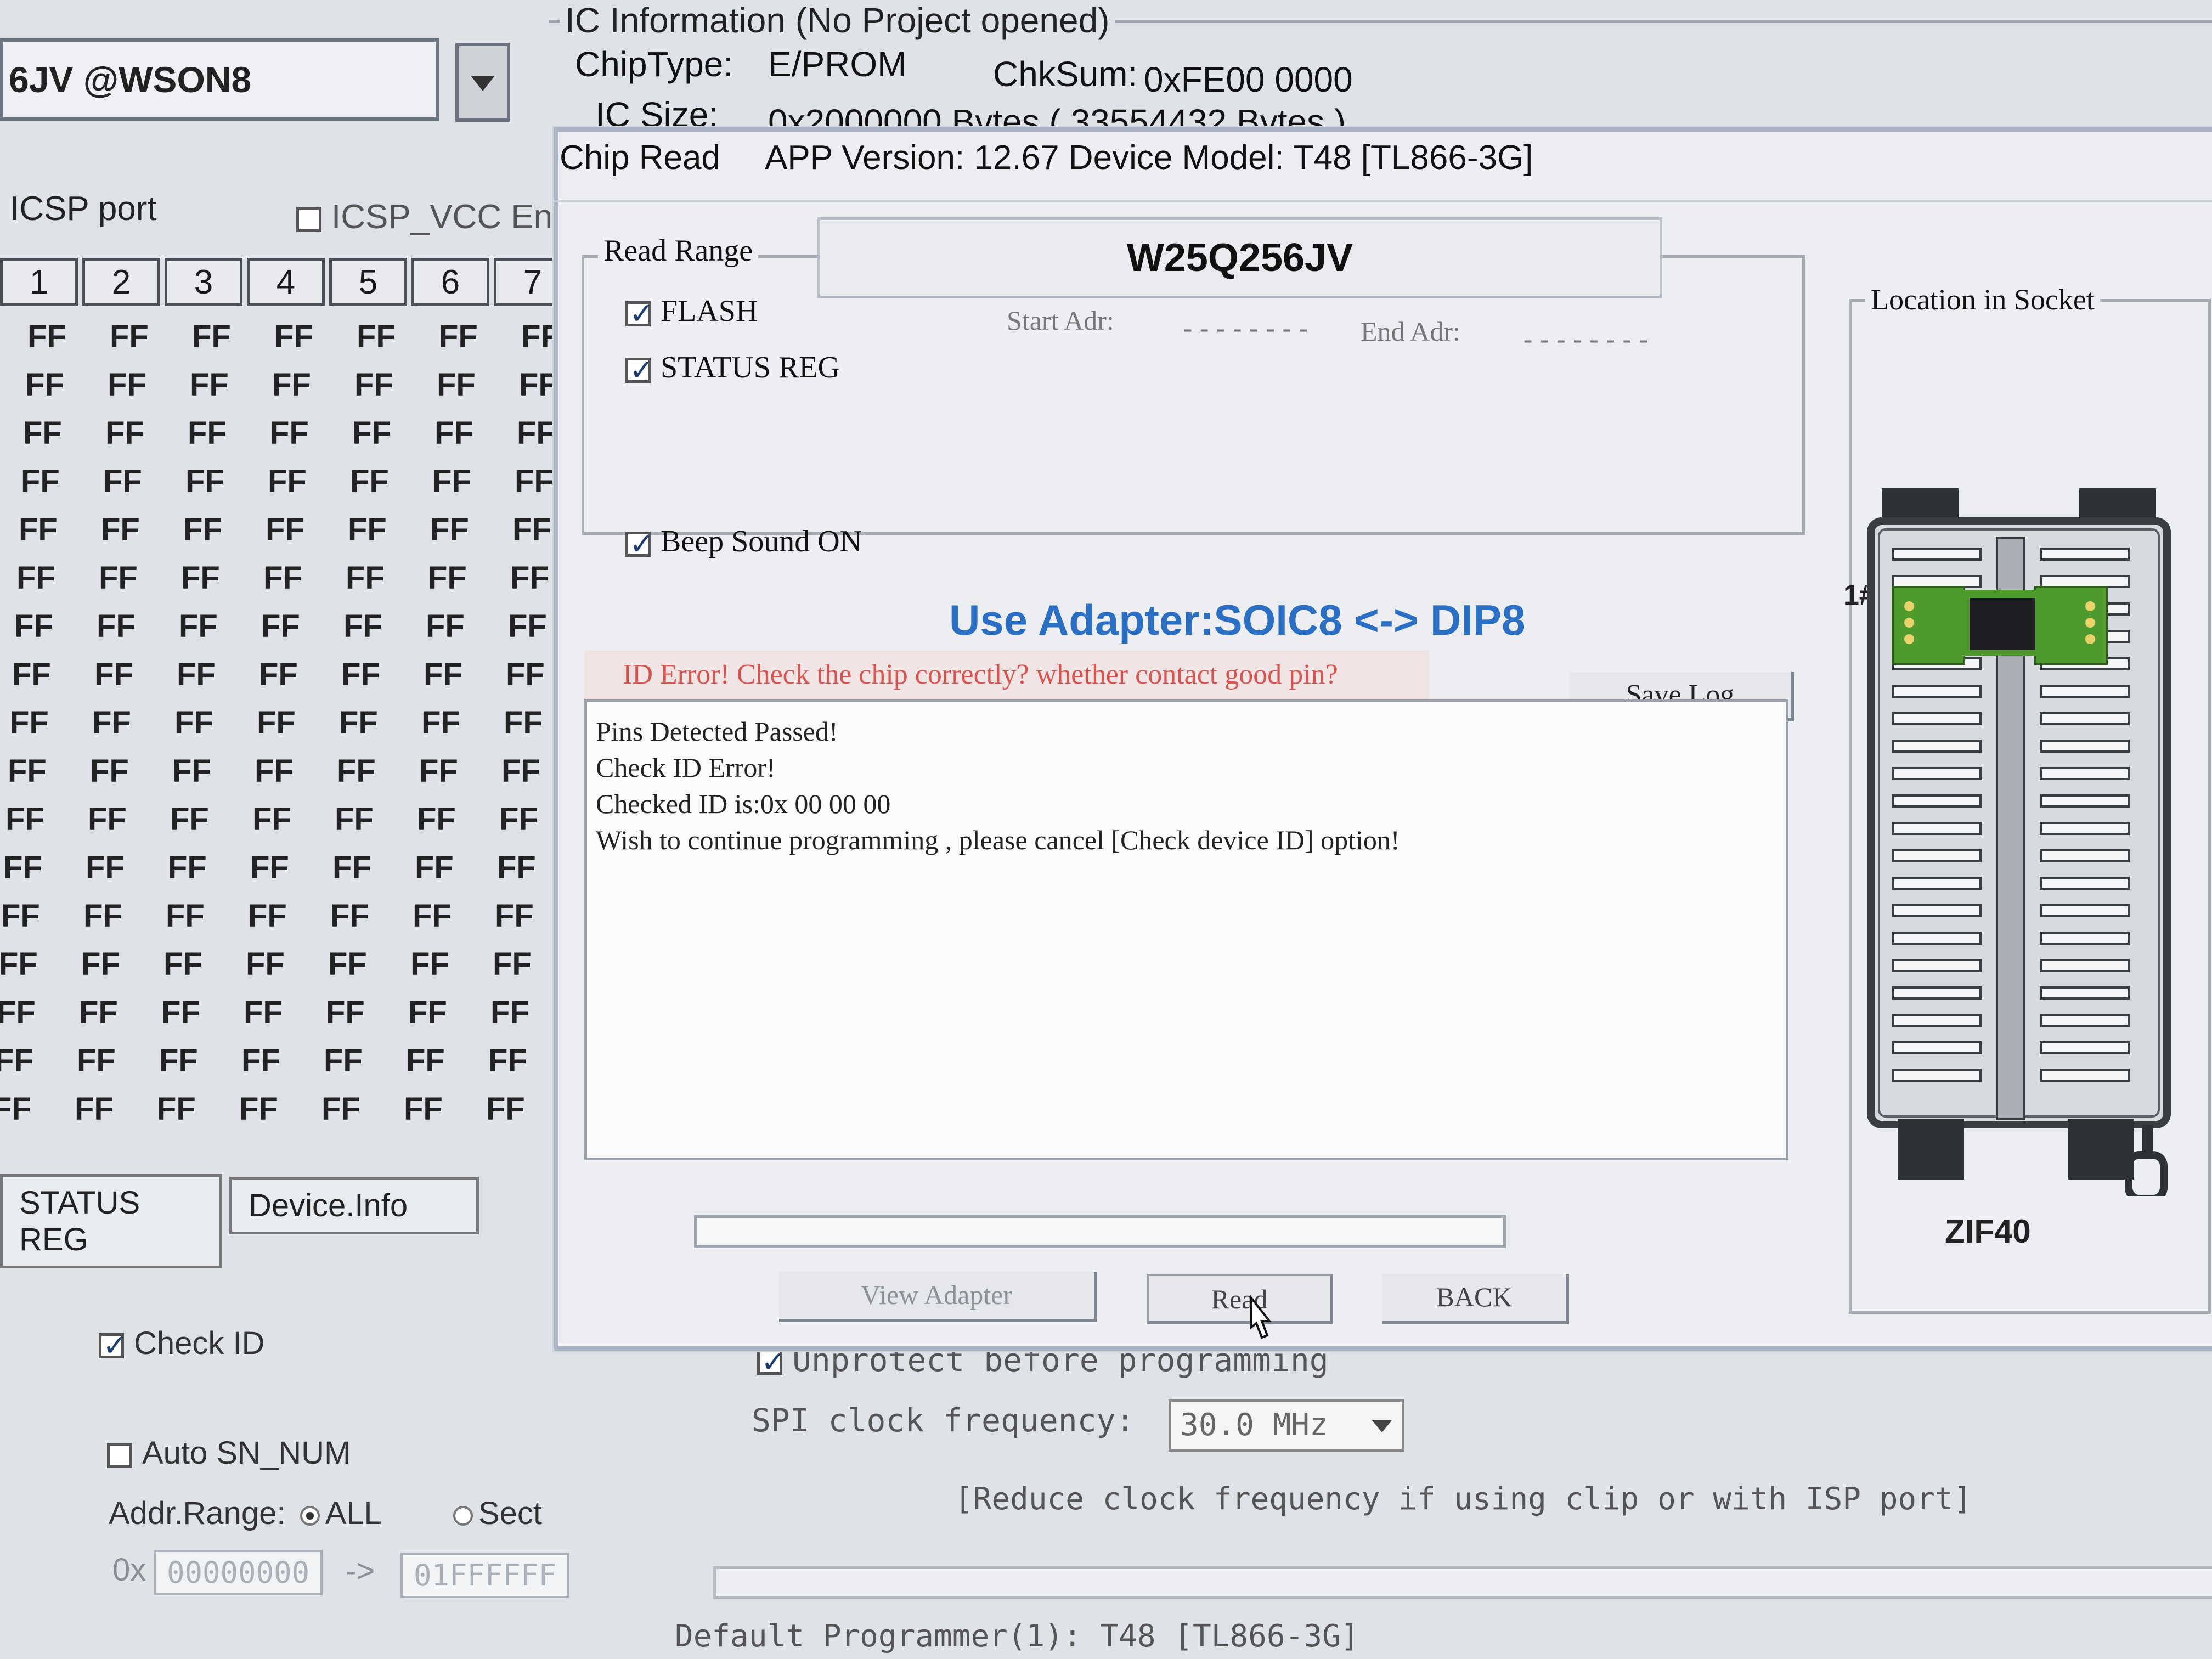  What do you see at coordinates (1286, 1425) in the screenshot?
I see `spi-clock-select: 30.0 MHz` at bounding box center [1286, 1425].